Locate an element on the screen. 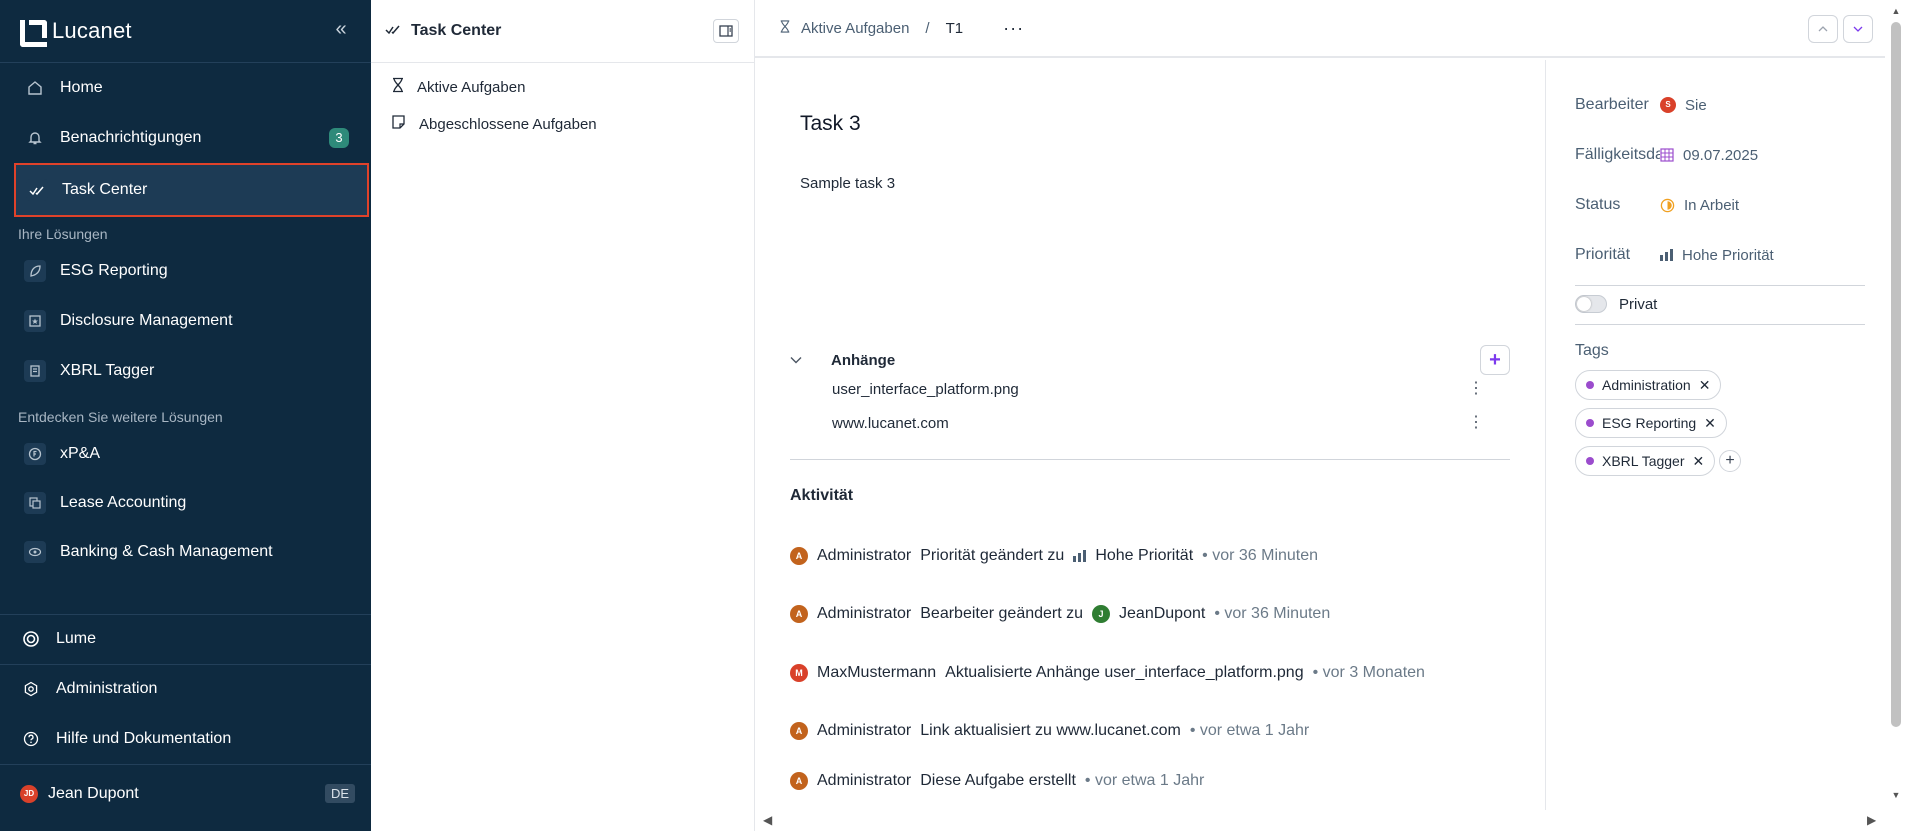 The width and height of the screenshot is (1908, 831). sidebar-item-lume: Lume is located at coordinates (177, 639).